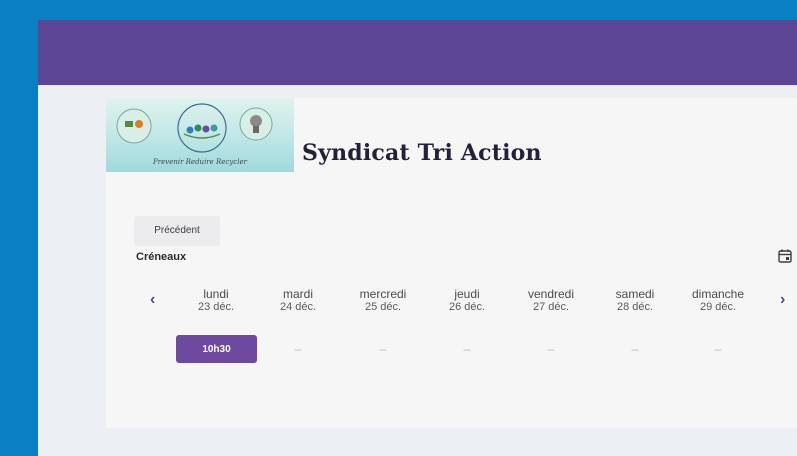 Image resolution: width=797 pixels, height=456 pixels. What do you see at coordinates (161, 257) in the screenshot?
I see `slots-heading: Créneaux` at bounding box center [161, 257].